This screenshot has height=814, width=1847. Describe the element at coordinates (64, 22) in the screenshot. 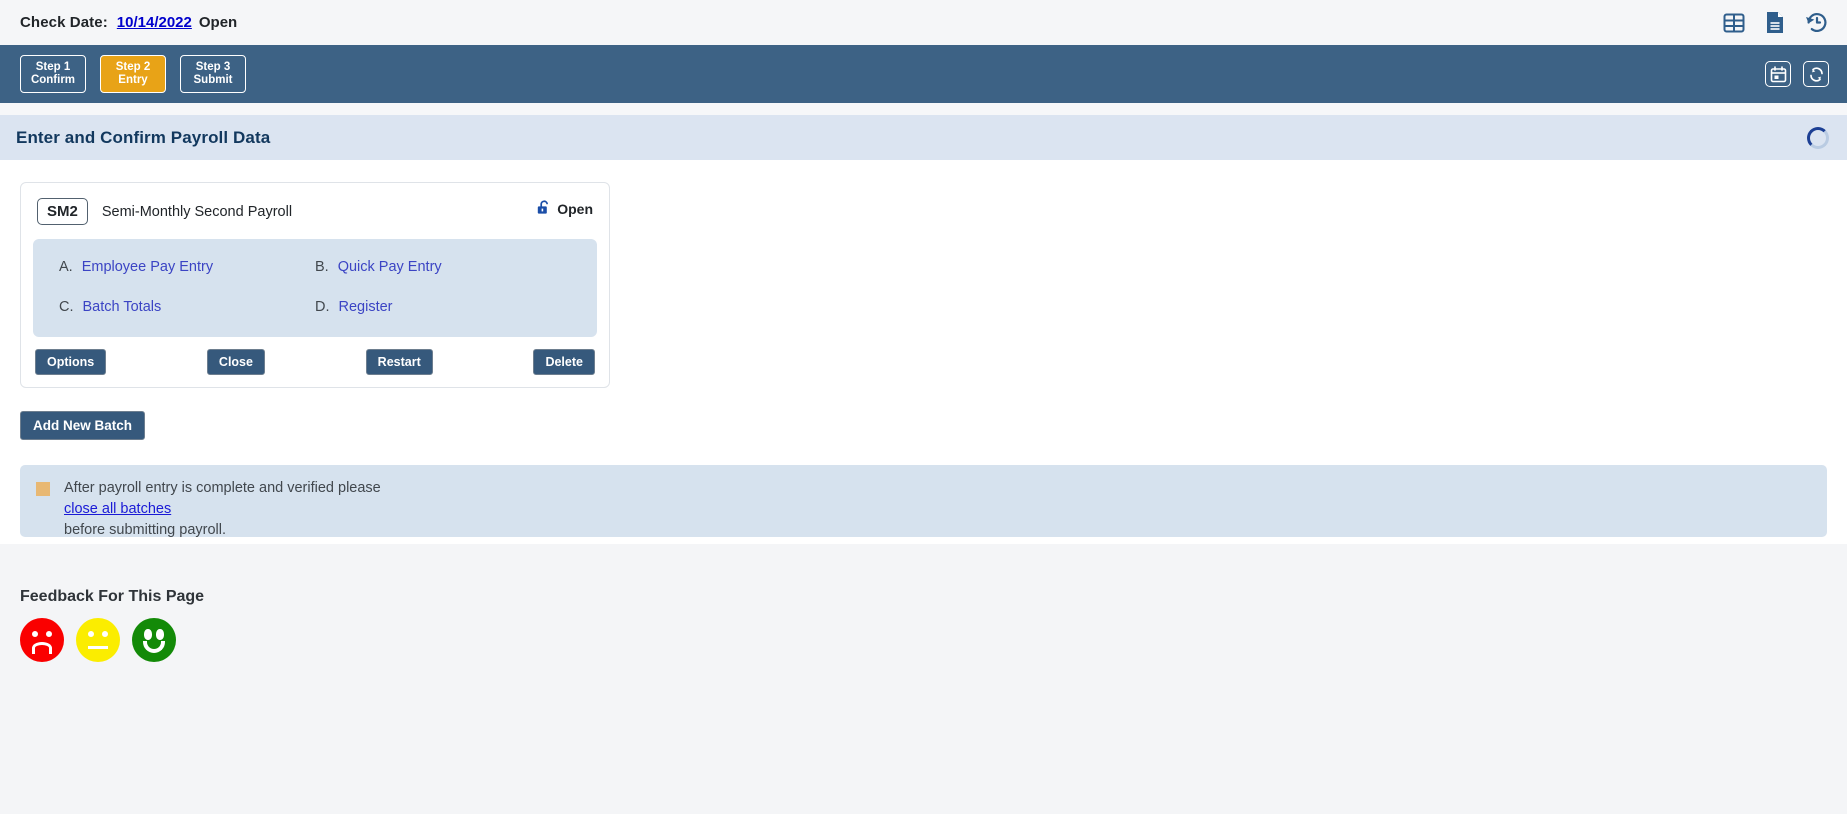

I see `check-date-label: Check Date:` at that location.